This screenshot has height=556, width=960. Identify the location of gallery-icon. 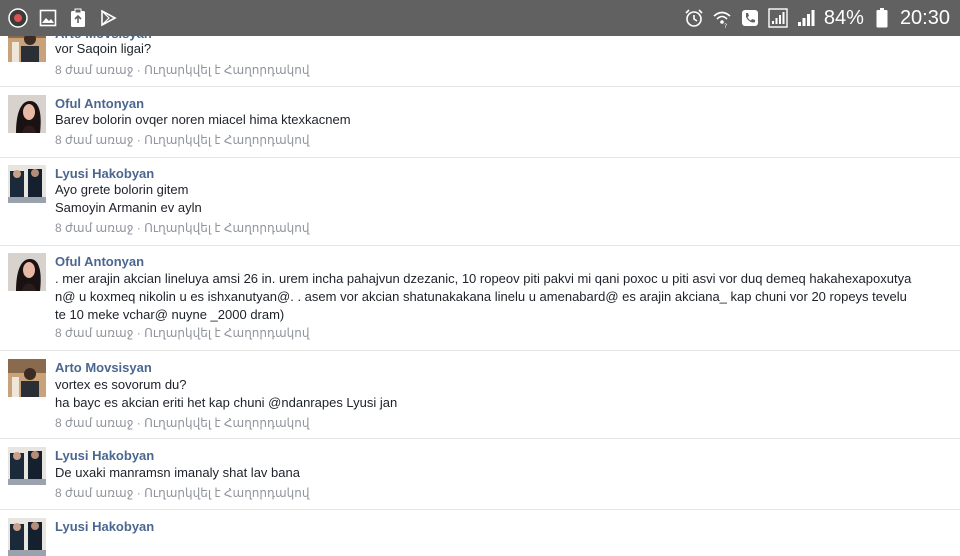
(48, 18).